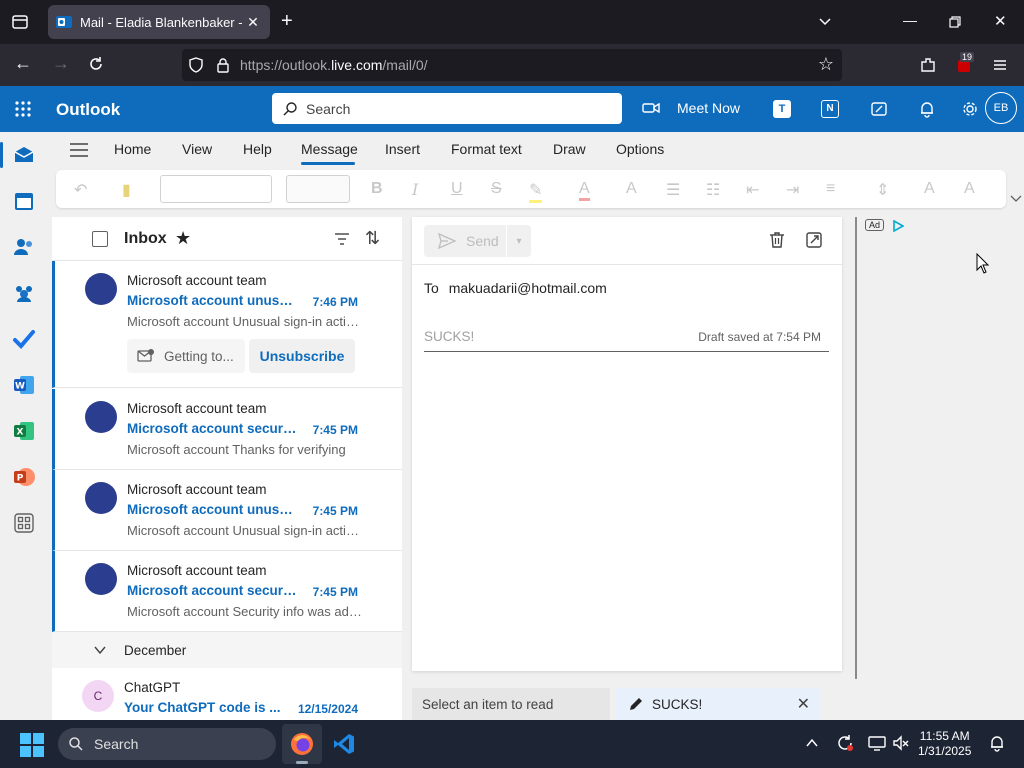 The height and width of the screenshot is (768, 1024). What do you see at coordinates (342, 239) in the screenshot?
I see `filter-icon` at bounding box center [342, 239].